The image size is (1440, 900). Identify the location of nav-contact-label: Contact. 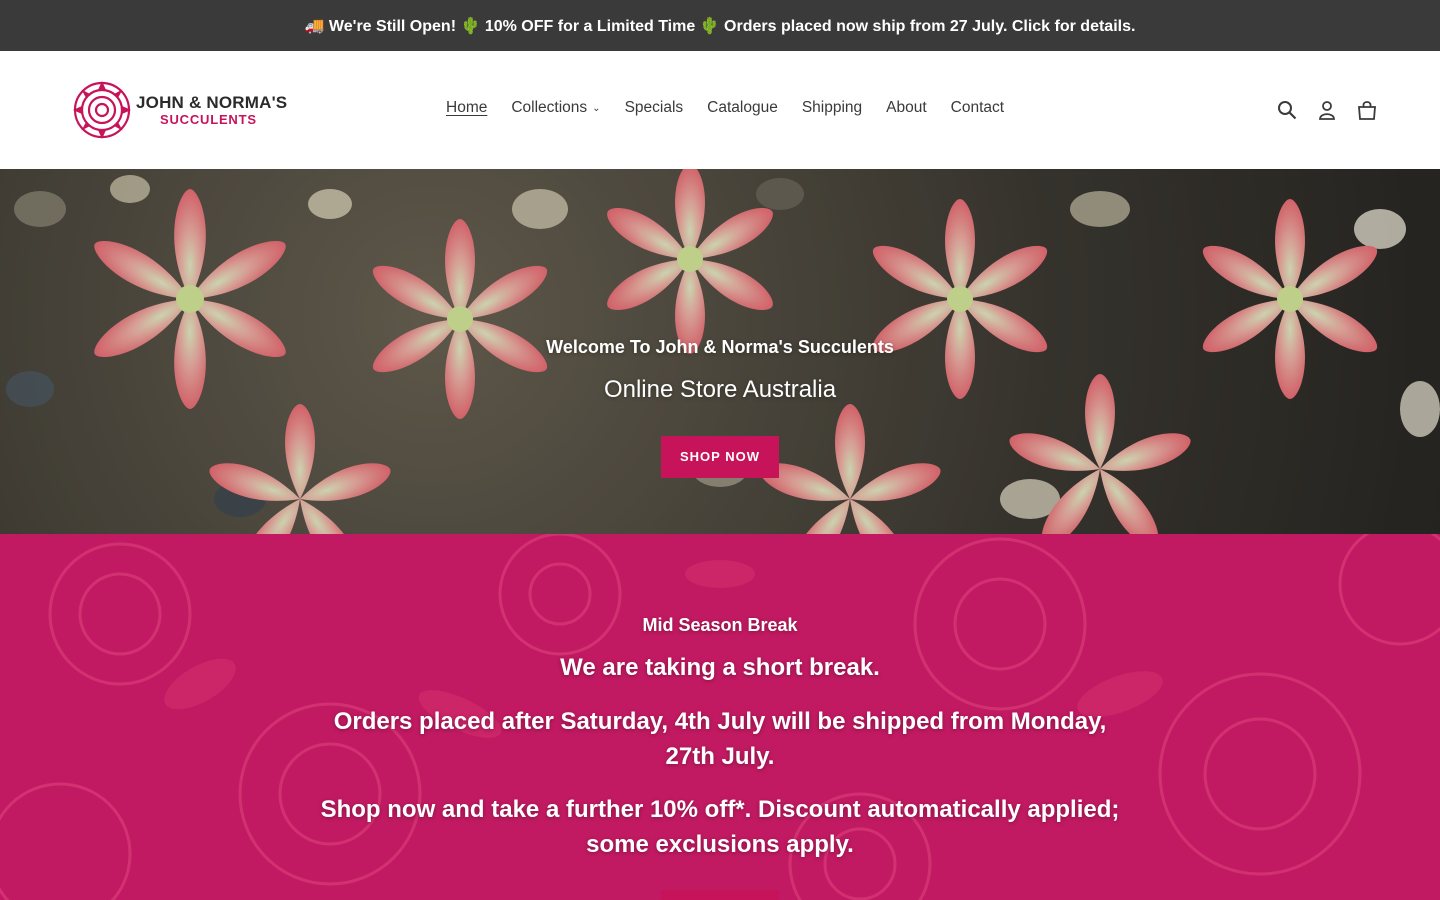
(977, 107).